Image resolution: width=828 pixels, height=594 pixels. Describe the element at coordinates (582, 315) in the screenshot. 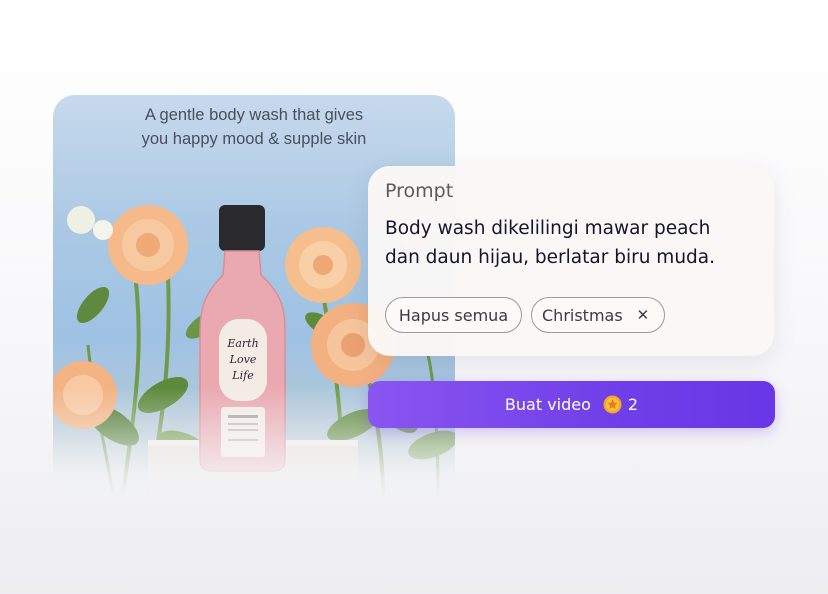

I see `christmas-tag-label: Christmas` at that location.